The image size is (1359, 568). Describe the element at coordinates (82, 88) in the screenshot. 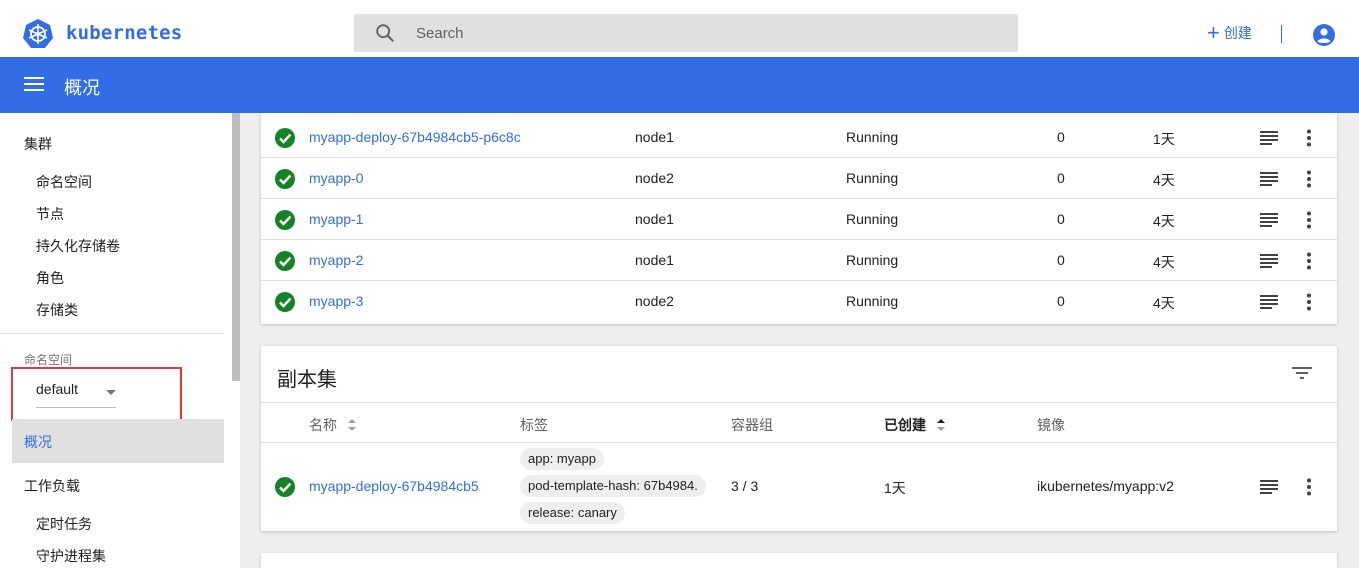

I see `page-title: 概况` at that location.